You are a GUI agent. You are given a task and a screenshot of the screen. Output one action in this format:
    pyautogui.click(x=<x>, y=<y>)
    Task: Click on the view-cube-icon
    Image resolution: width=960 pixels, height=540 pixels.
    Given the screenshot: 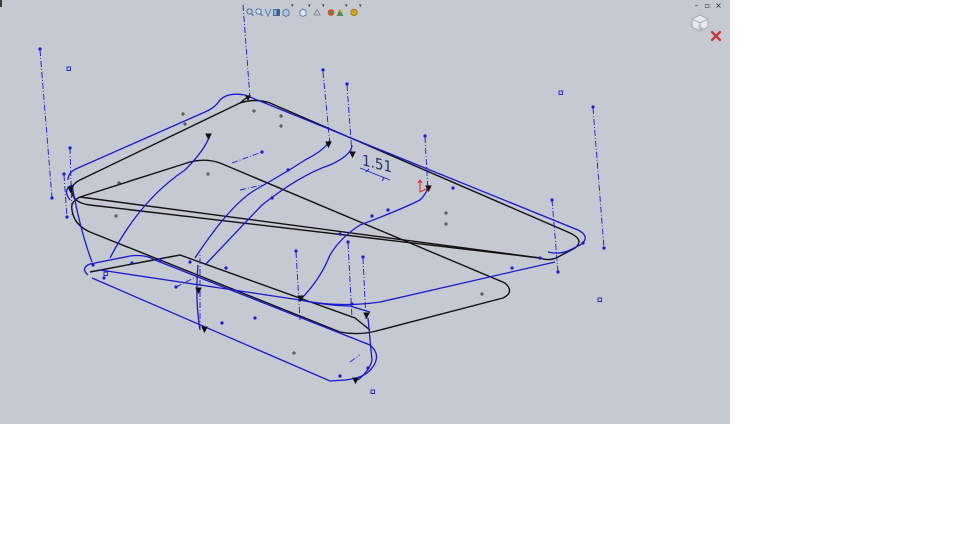 What is the action you would take?
    pyautogui.click(x=700, y=23)
    